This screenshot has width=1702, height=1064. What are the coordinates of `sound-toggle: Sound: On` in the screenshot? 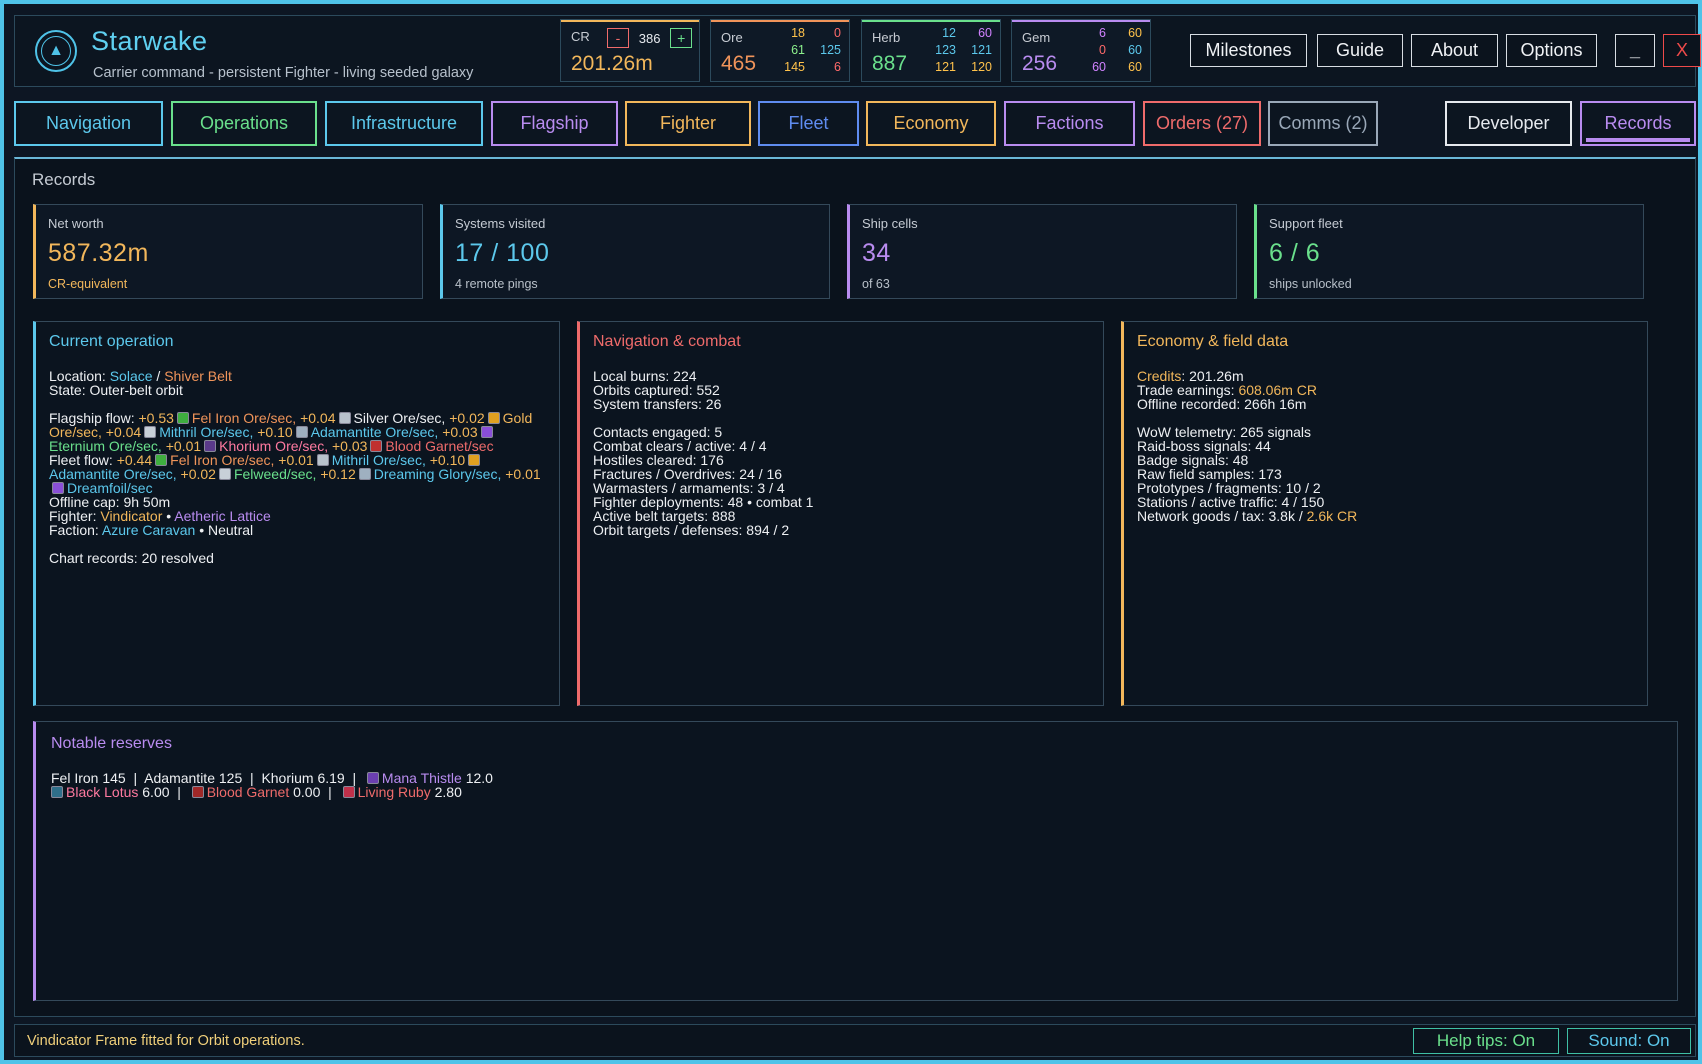 It's located at (1629, 1041).